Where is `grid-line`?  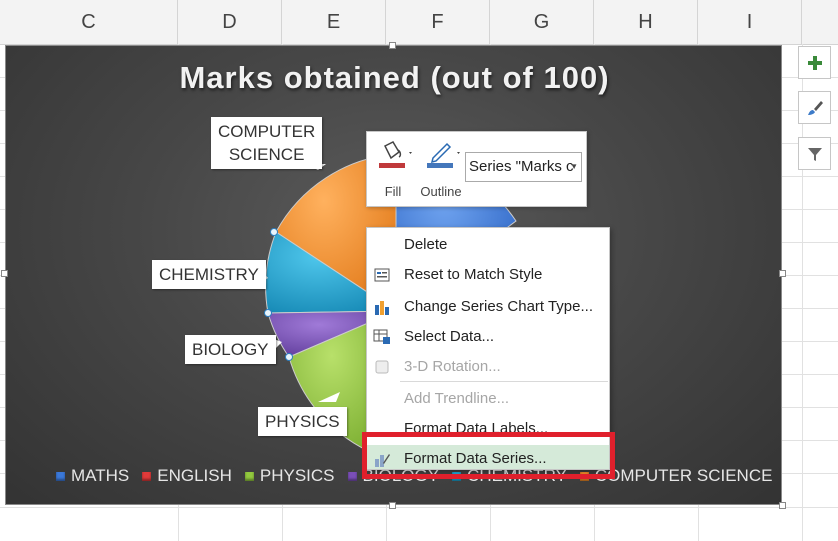
grid-line is located at coordinates (419, 507).